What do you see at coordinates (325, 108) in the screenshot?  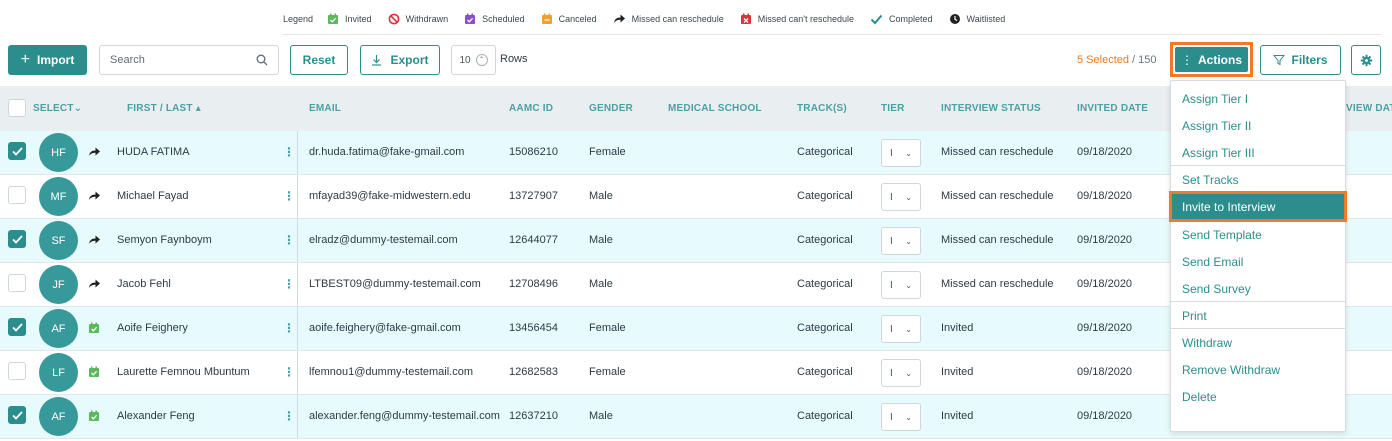 I see `column-header-email: EMAIL` at bounding box center [325, 108].